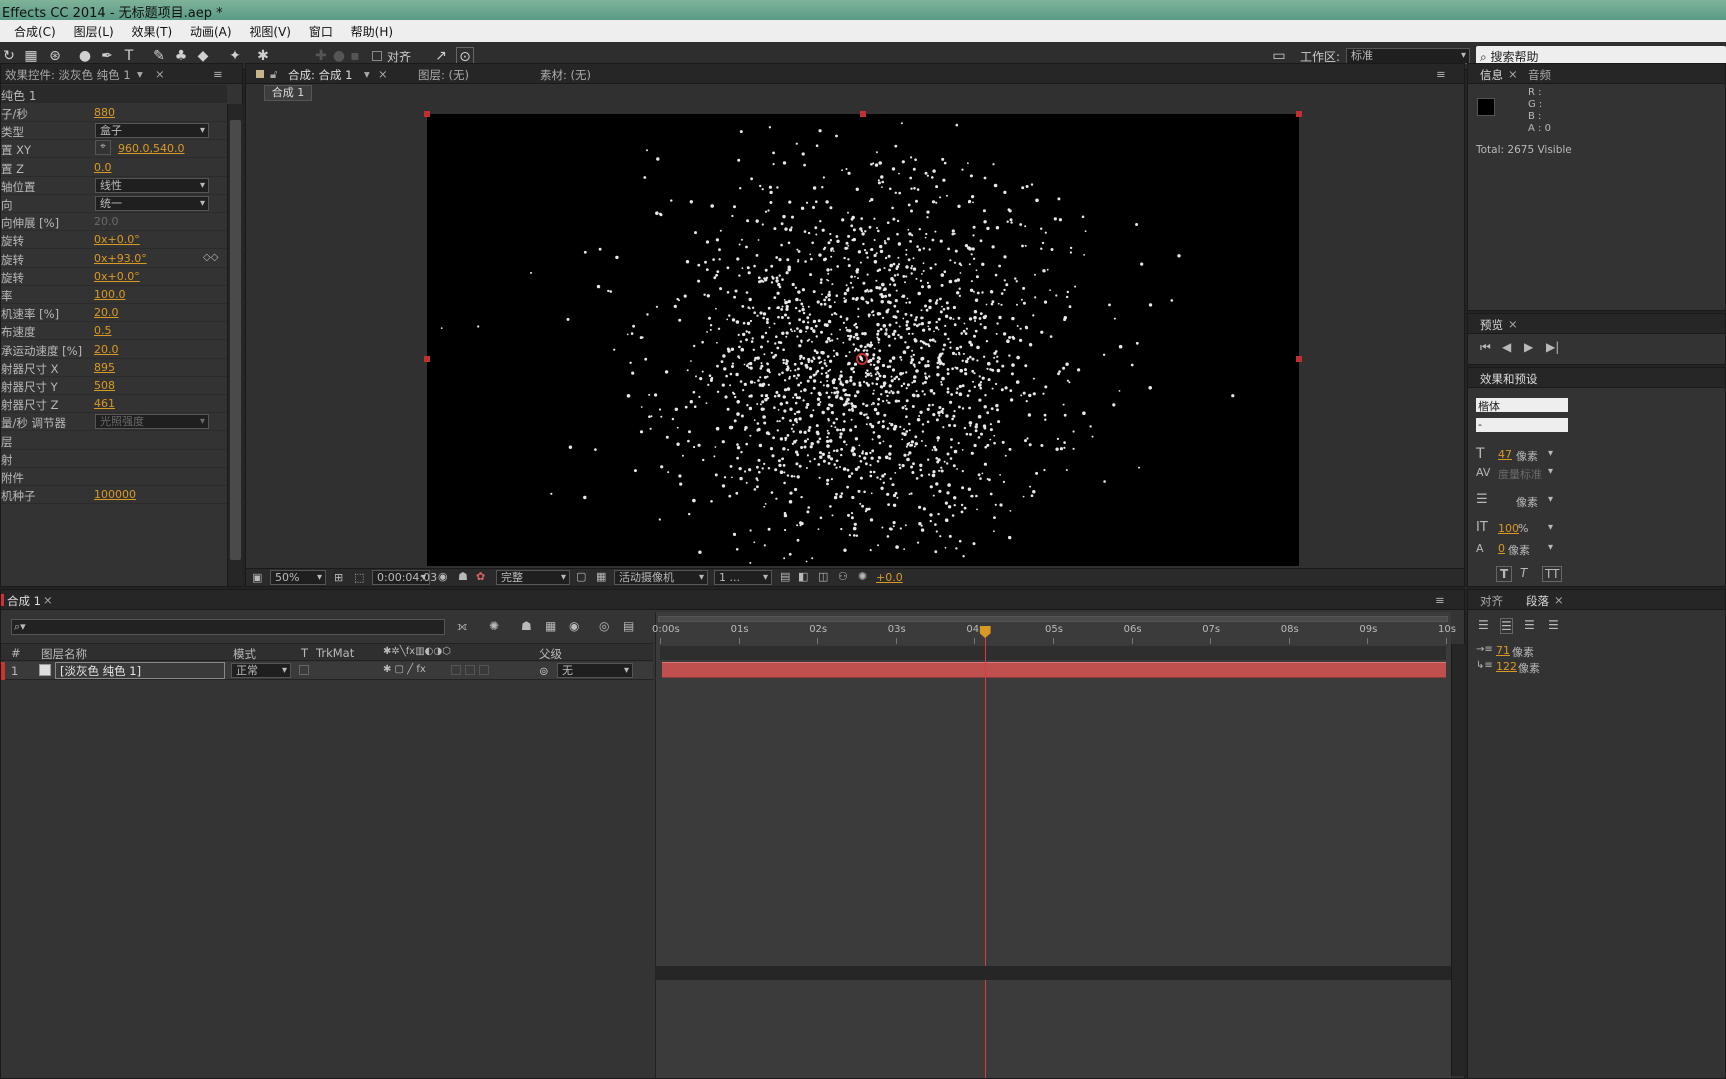  Describe the element at coordinates (463, 576) in the screenshot. I see `show-snapshot-icon: ☗` at that location.